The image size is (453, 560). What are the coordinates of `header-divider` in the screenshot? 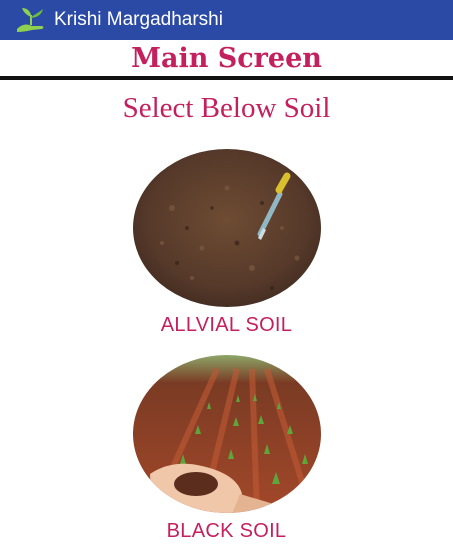 It's located at (226, 78).